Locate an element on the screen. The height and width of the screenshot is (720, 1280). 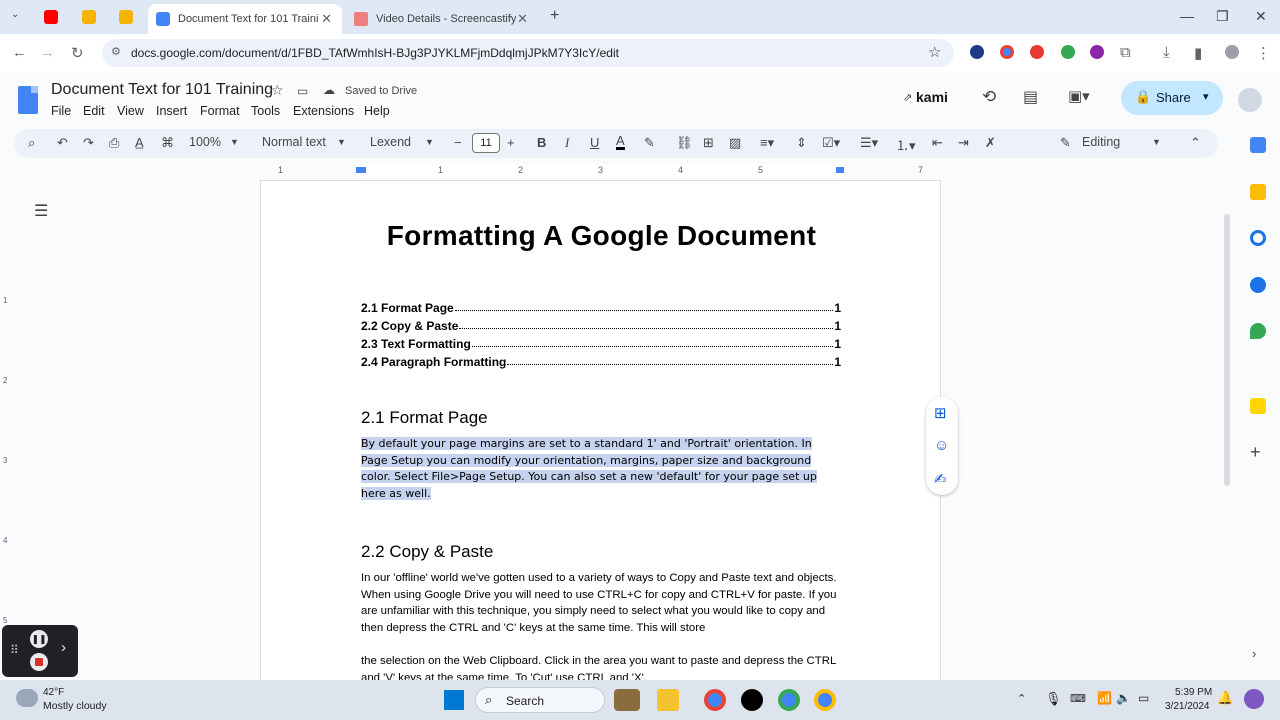
comments-icon: ▤ is located at coordinates (1030, 97).